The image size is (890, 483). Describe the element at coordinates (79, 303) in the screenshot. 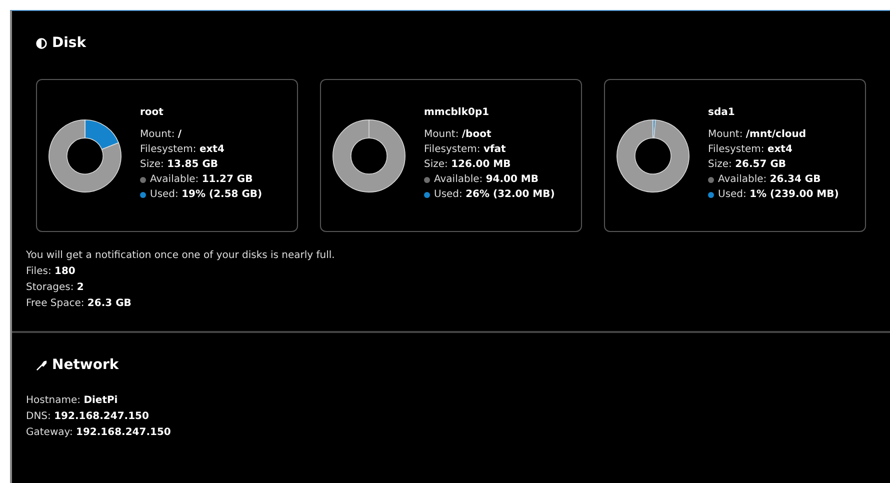

I see `info-text: Free Space: 26.3 GB` at that location.